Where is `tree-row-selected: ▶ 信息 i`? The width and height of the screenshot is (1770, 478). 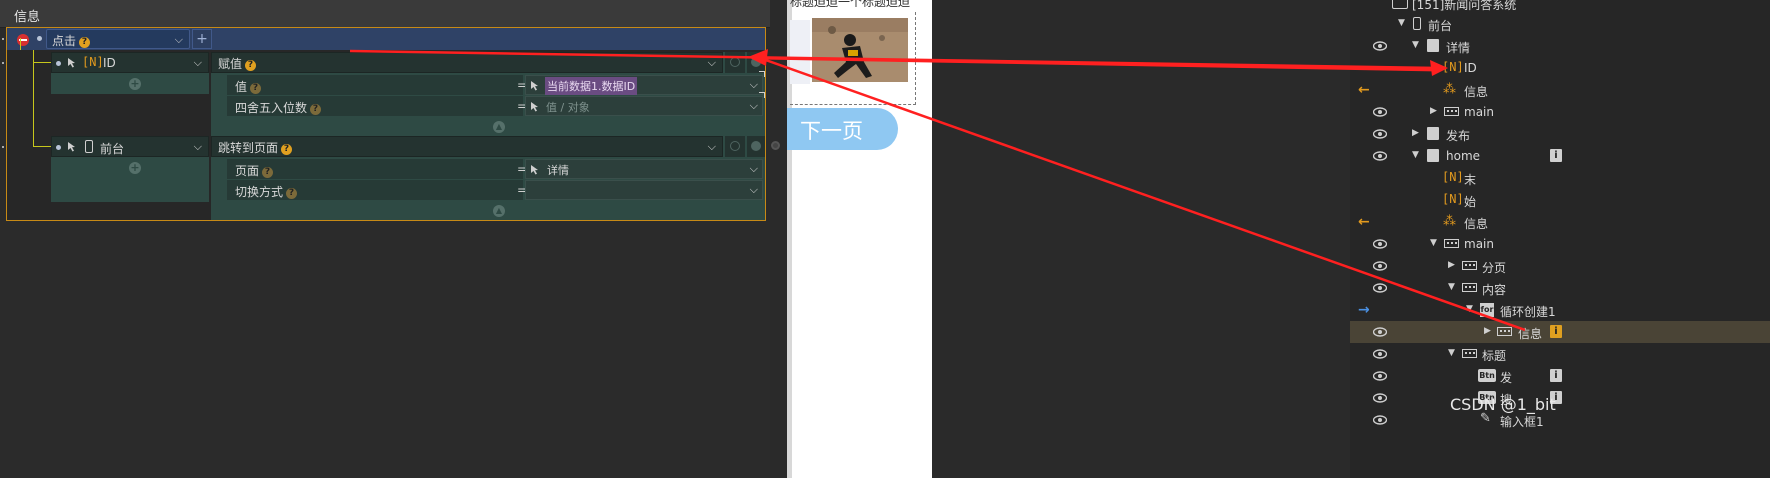
tree-row-selected: ▶ 信息 i is located at coordinates (1560, 332).